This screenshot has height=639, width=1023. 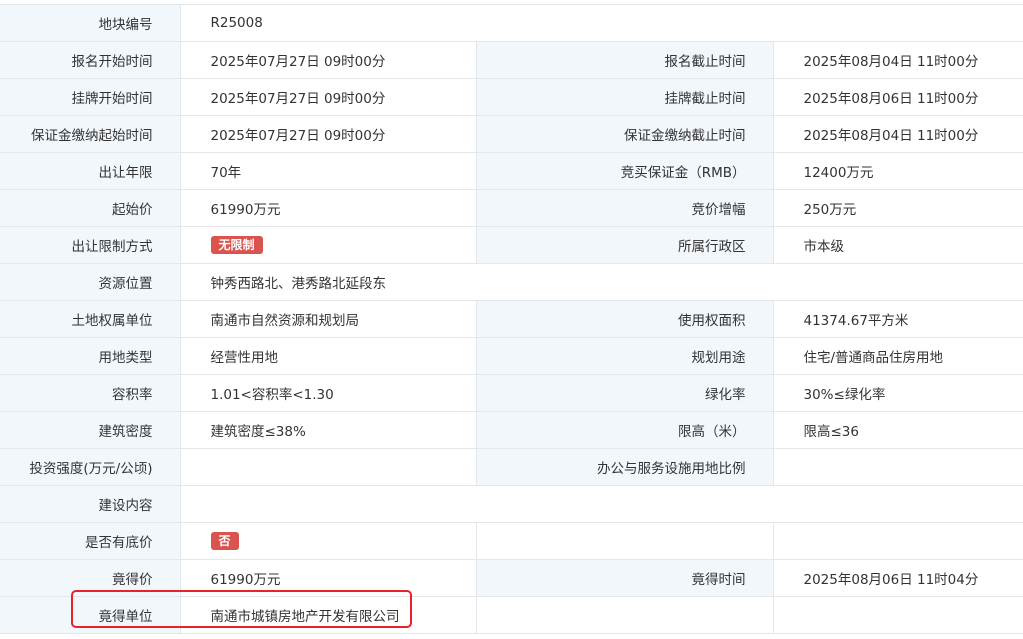 What do you see at coordinates (328, 356) in the screenshot?
I see `land-type-value: 经营性用地` at bounding box center [328, 356].